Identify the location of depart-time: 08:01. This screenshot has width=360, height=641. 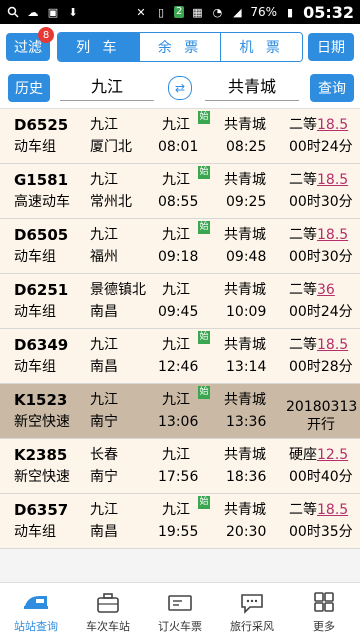
(178, 147).